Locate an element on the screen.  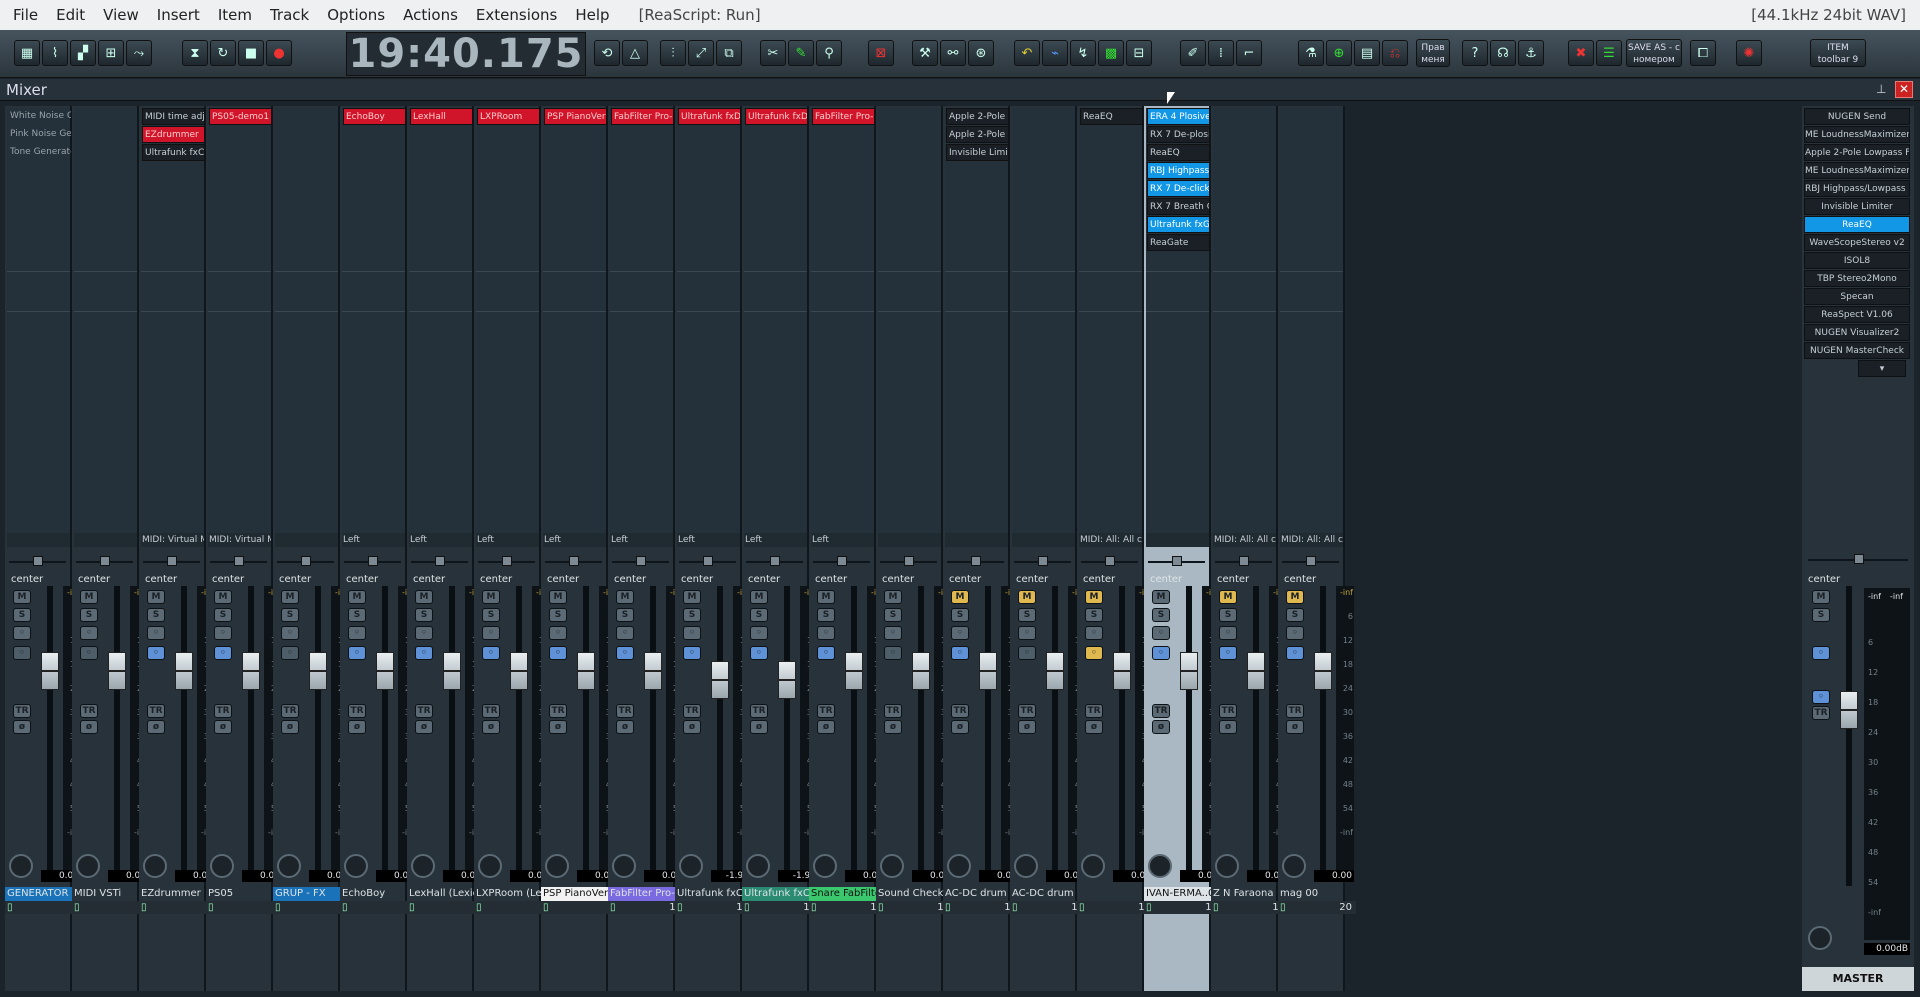
menu-help: Help is located at coordinates (592, 15).